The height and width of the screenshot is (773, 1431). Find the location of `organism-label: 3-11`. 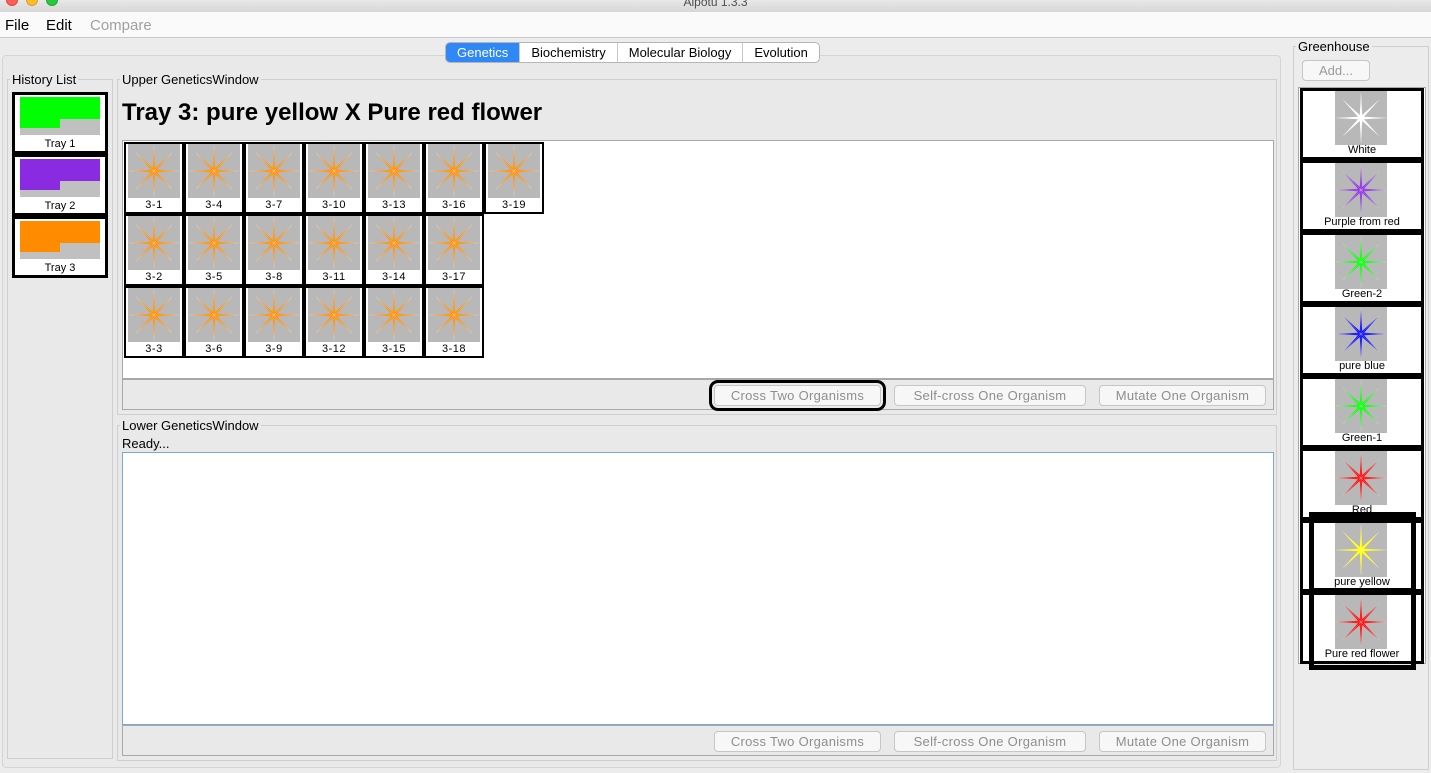

organism-label: 3-11 is located at coordinates (334, 277).